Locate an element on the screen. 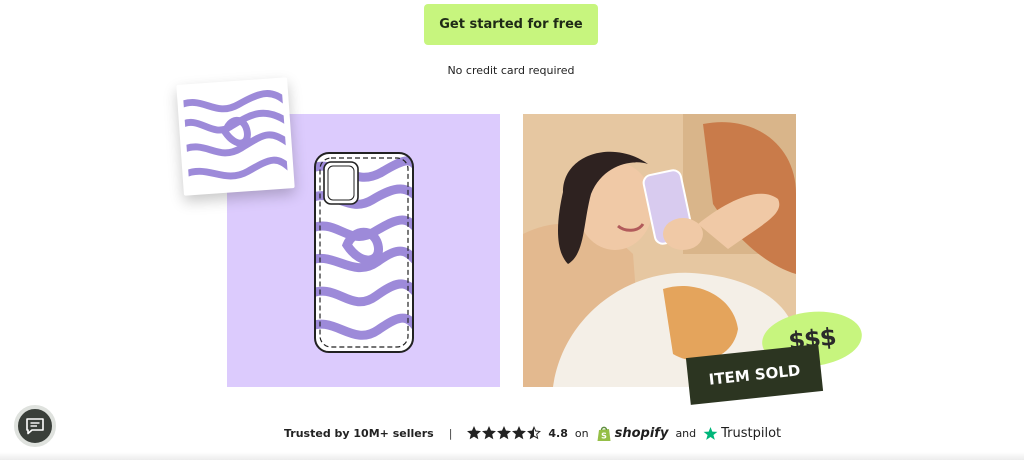 This screenshot has width=1024, height=460. trustpilot-star-icon is located at coordinates (710, 433).